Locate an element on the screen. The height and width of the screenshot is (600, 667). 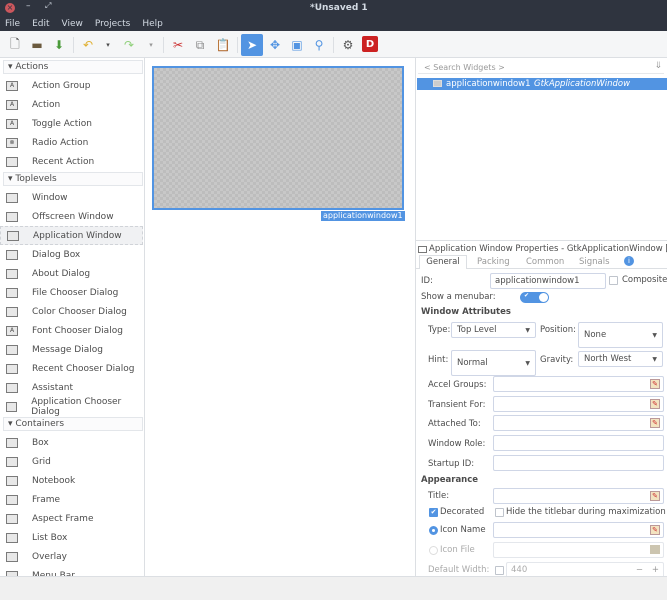
tab-common: Common is located at coordinates (545, 262).